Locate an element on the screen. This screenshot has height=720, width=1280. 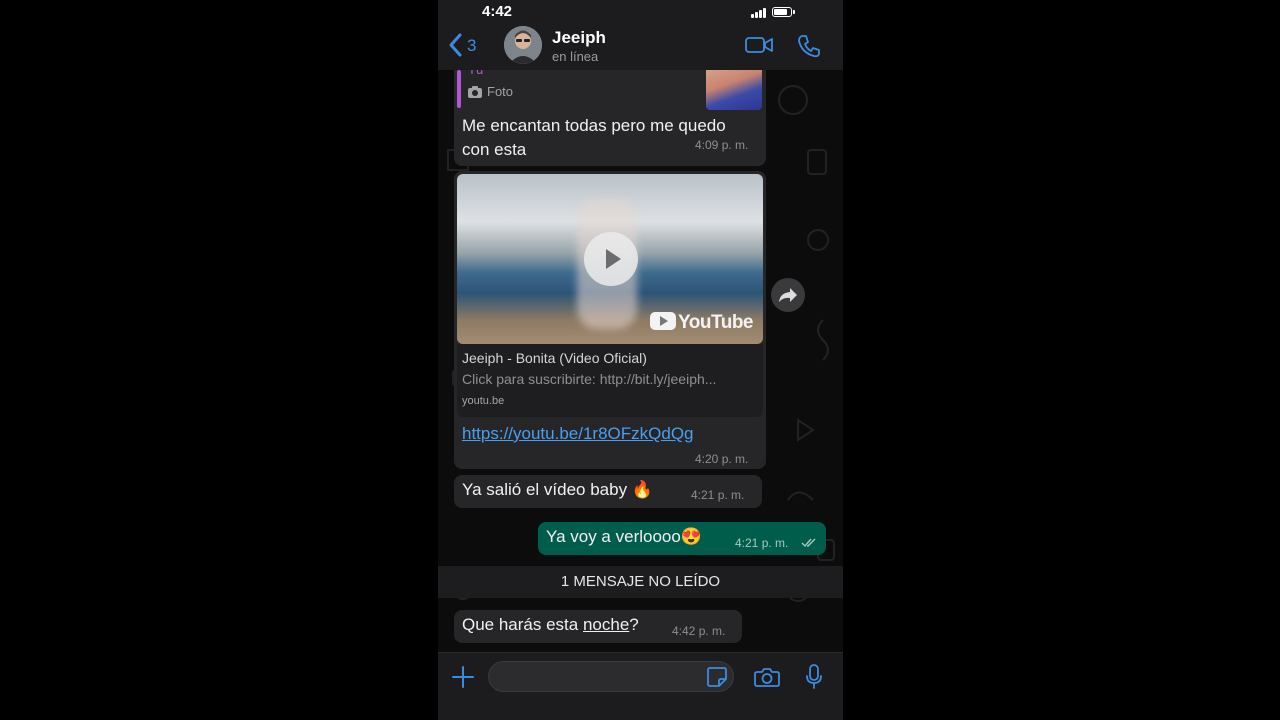
message-text: Que harás esta noche? is located at coordinates (550, 624).